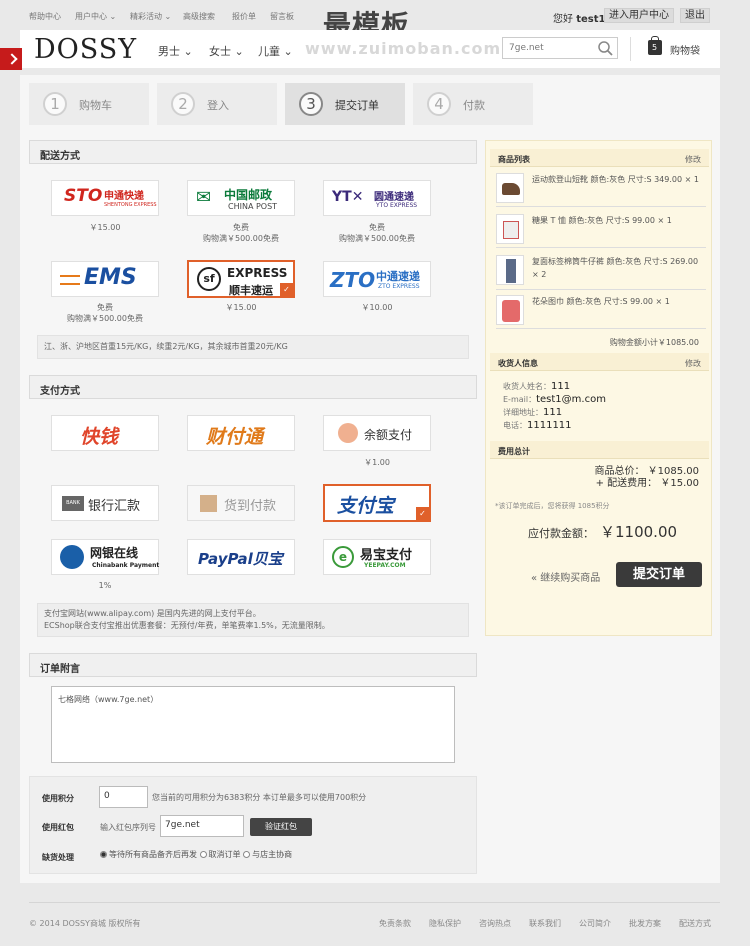 The width and height of the screenshot is (750, 946). What do you see at coordinates (618, 268) in the screenshot?
I see `item-text: 复面标签棉筒牛仔裤 颜色:灰色 尺寸:S 269.00 × 2` at bounding box center [618, 268].